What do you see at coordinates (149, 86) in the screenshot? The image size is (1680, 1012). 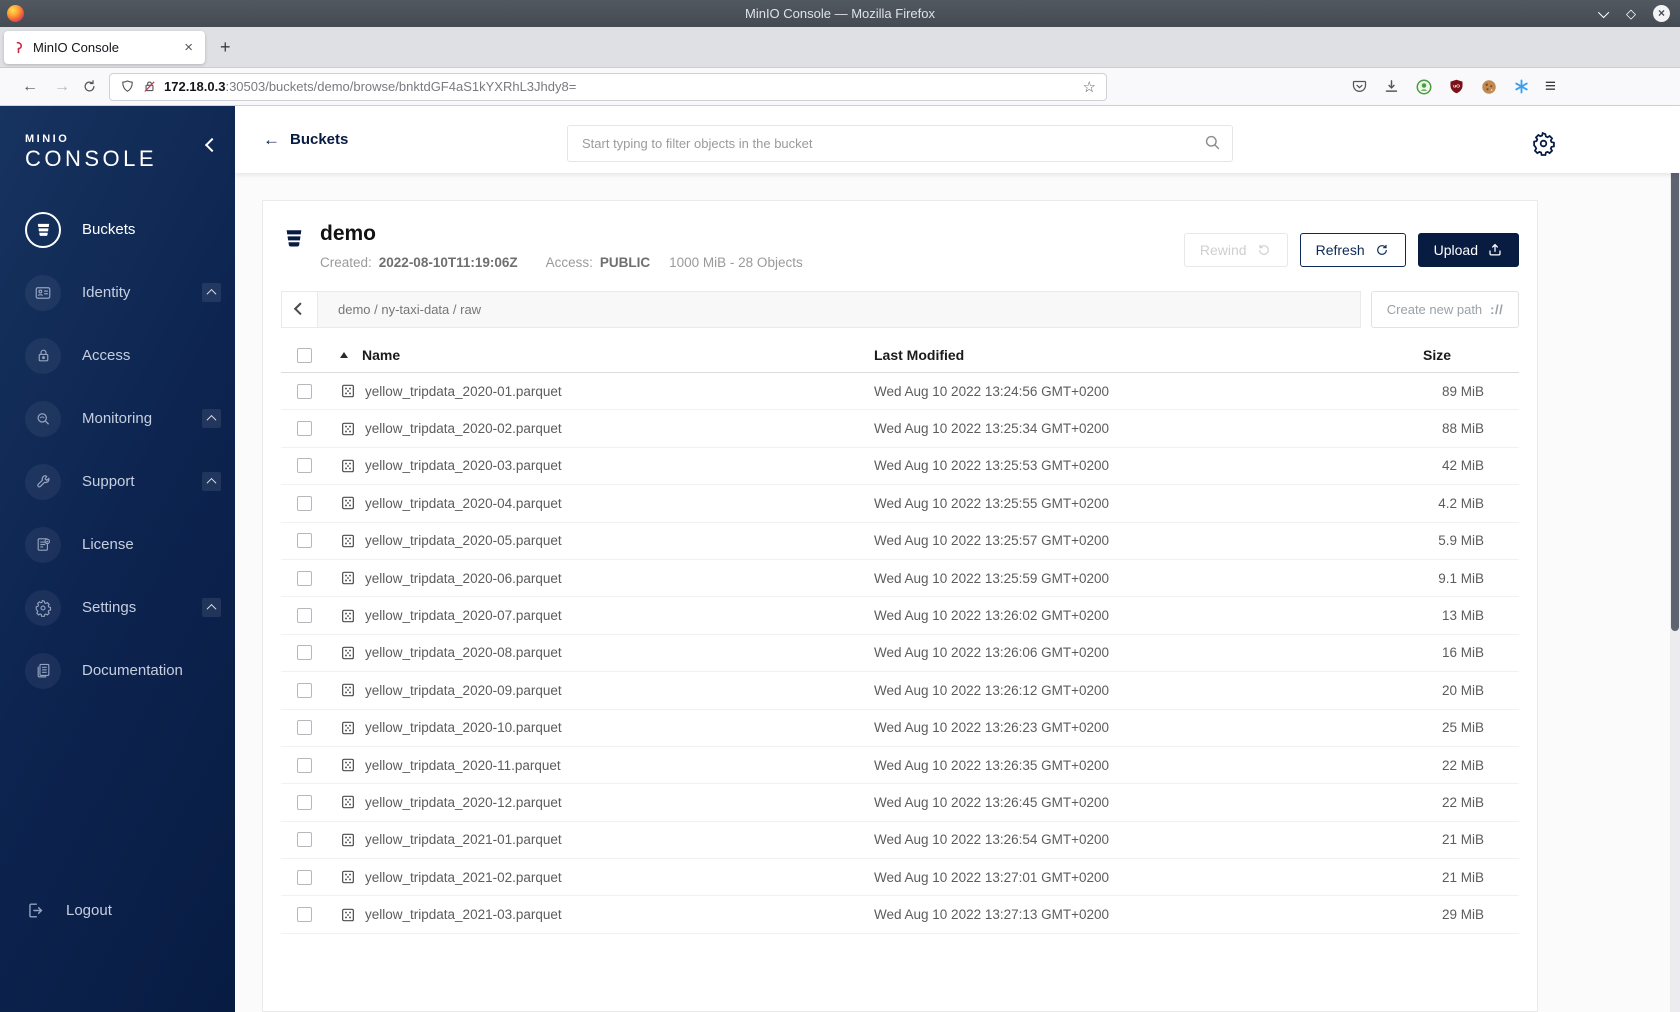 I see `insecure-lock-icon` at bounding box center [149, 86].